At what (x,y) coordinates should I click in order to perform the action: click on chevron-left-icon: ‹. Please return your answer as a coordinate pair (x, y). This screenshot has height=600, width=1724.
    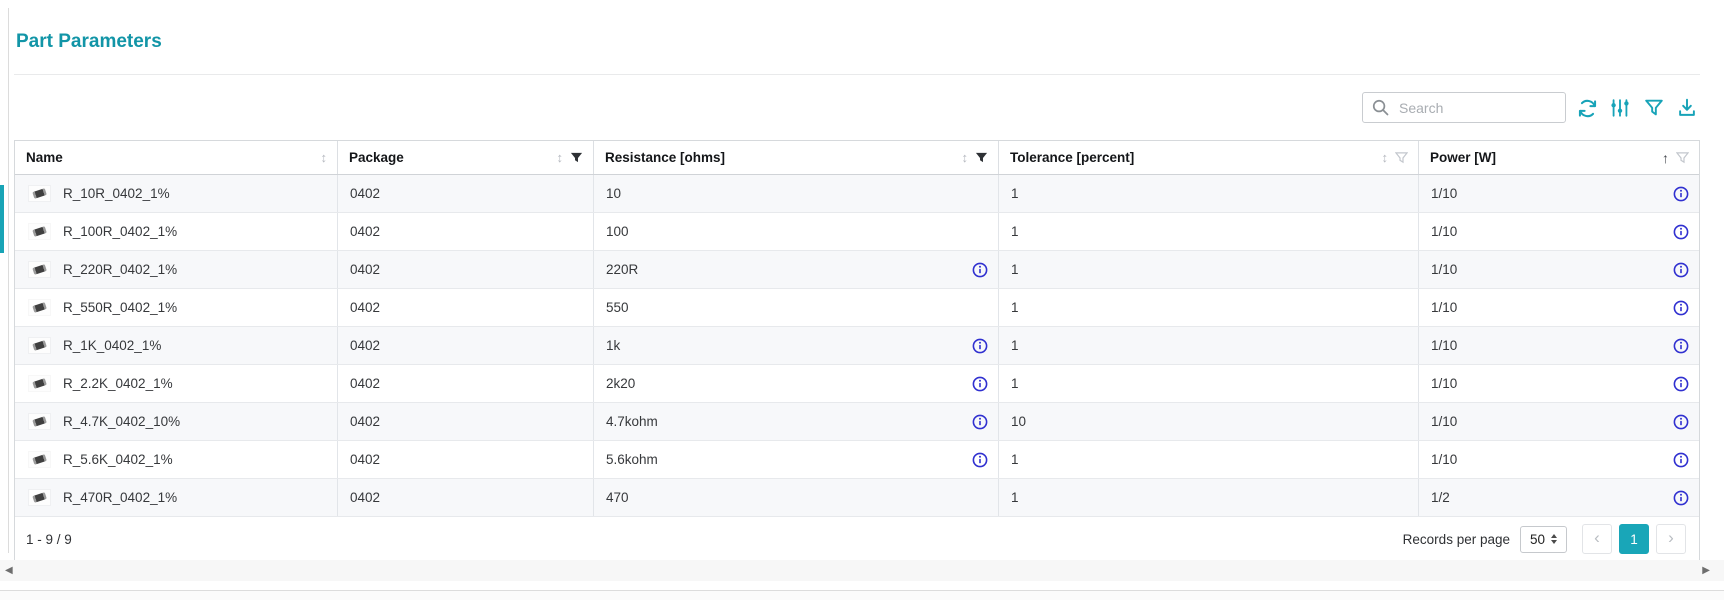
    Looking at the image, I should click on (1597, 537).